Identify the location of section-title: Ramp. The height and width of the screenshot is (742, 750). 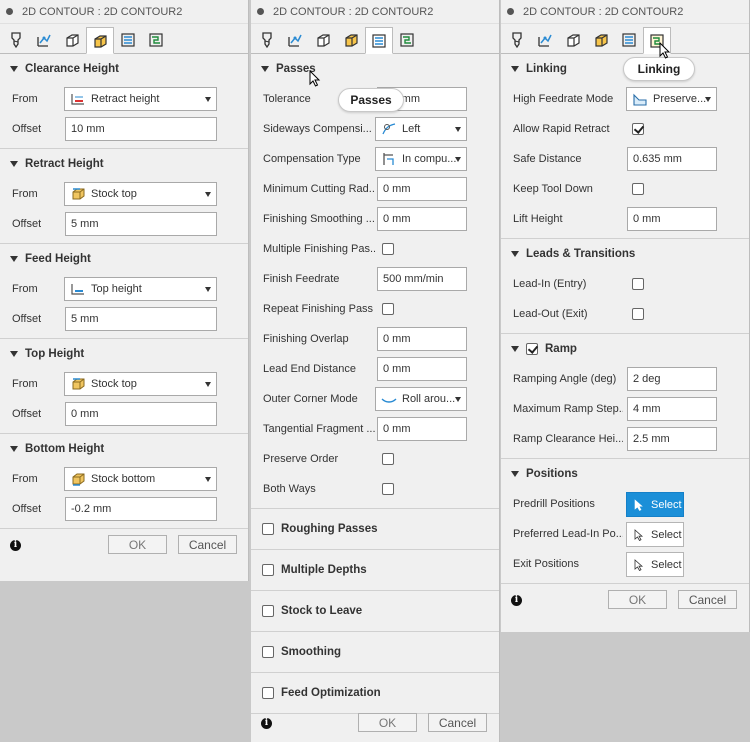
(561, 349).